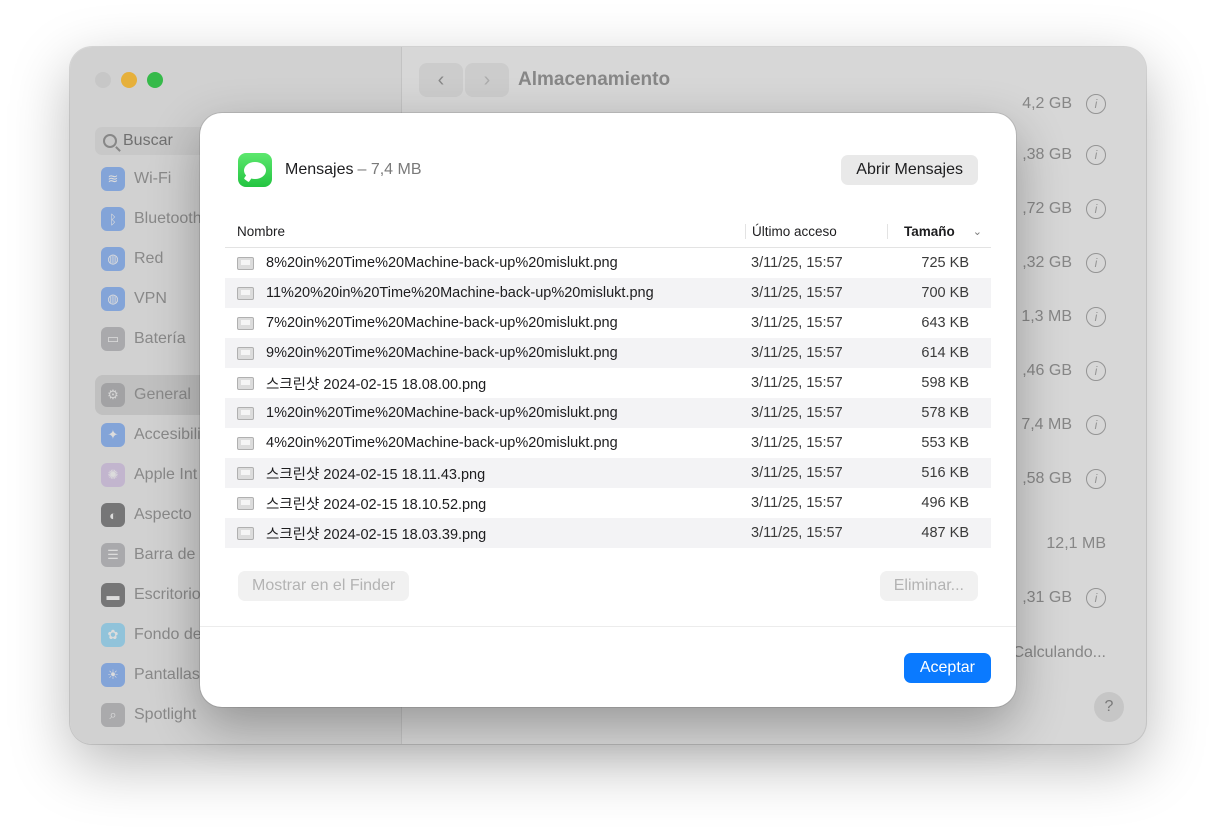  Describe the element at coordinates (113, 219) in the screenshot. I see `bluetooth-icon: ᛒ` at that location.